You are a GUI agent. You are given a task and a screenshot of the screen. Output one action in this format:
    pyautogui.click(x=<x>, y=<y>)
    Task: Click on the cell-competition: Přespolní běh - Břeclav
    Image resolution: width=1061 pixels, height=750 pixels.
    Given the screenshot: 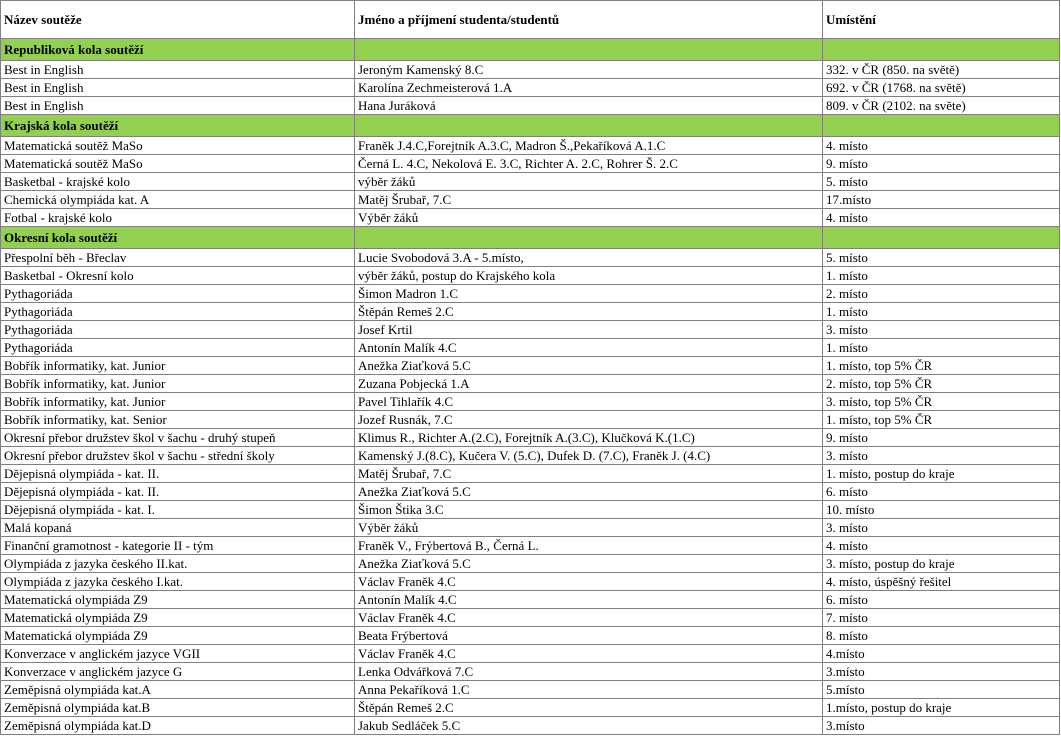 What is the action you would take?
    pyautogui.click(x=177, y=257)
    